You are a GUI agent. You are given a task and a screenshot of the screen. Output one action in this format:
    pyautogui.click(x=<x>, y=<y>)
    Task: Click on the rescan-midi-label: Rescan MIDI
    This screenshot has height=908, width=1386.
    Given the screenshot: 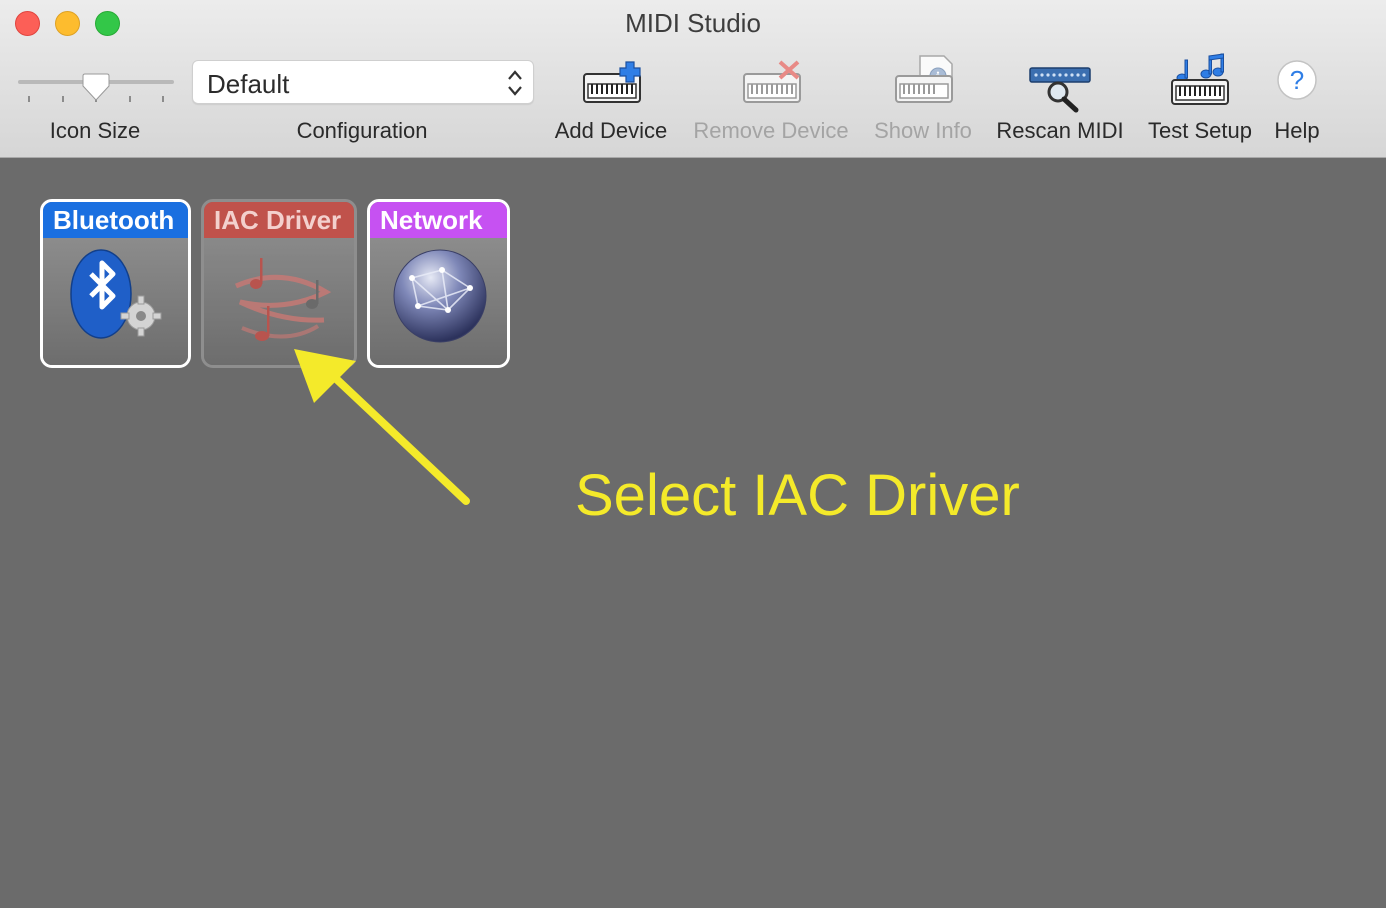 What is the action you would take?
    pyautogui.click(x=1060, y=130)
    